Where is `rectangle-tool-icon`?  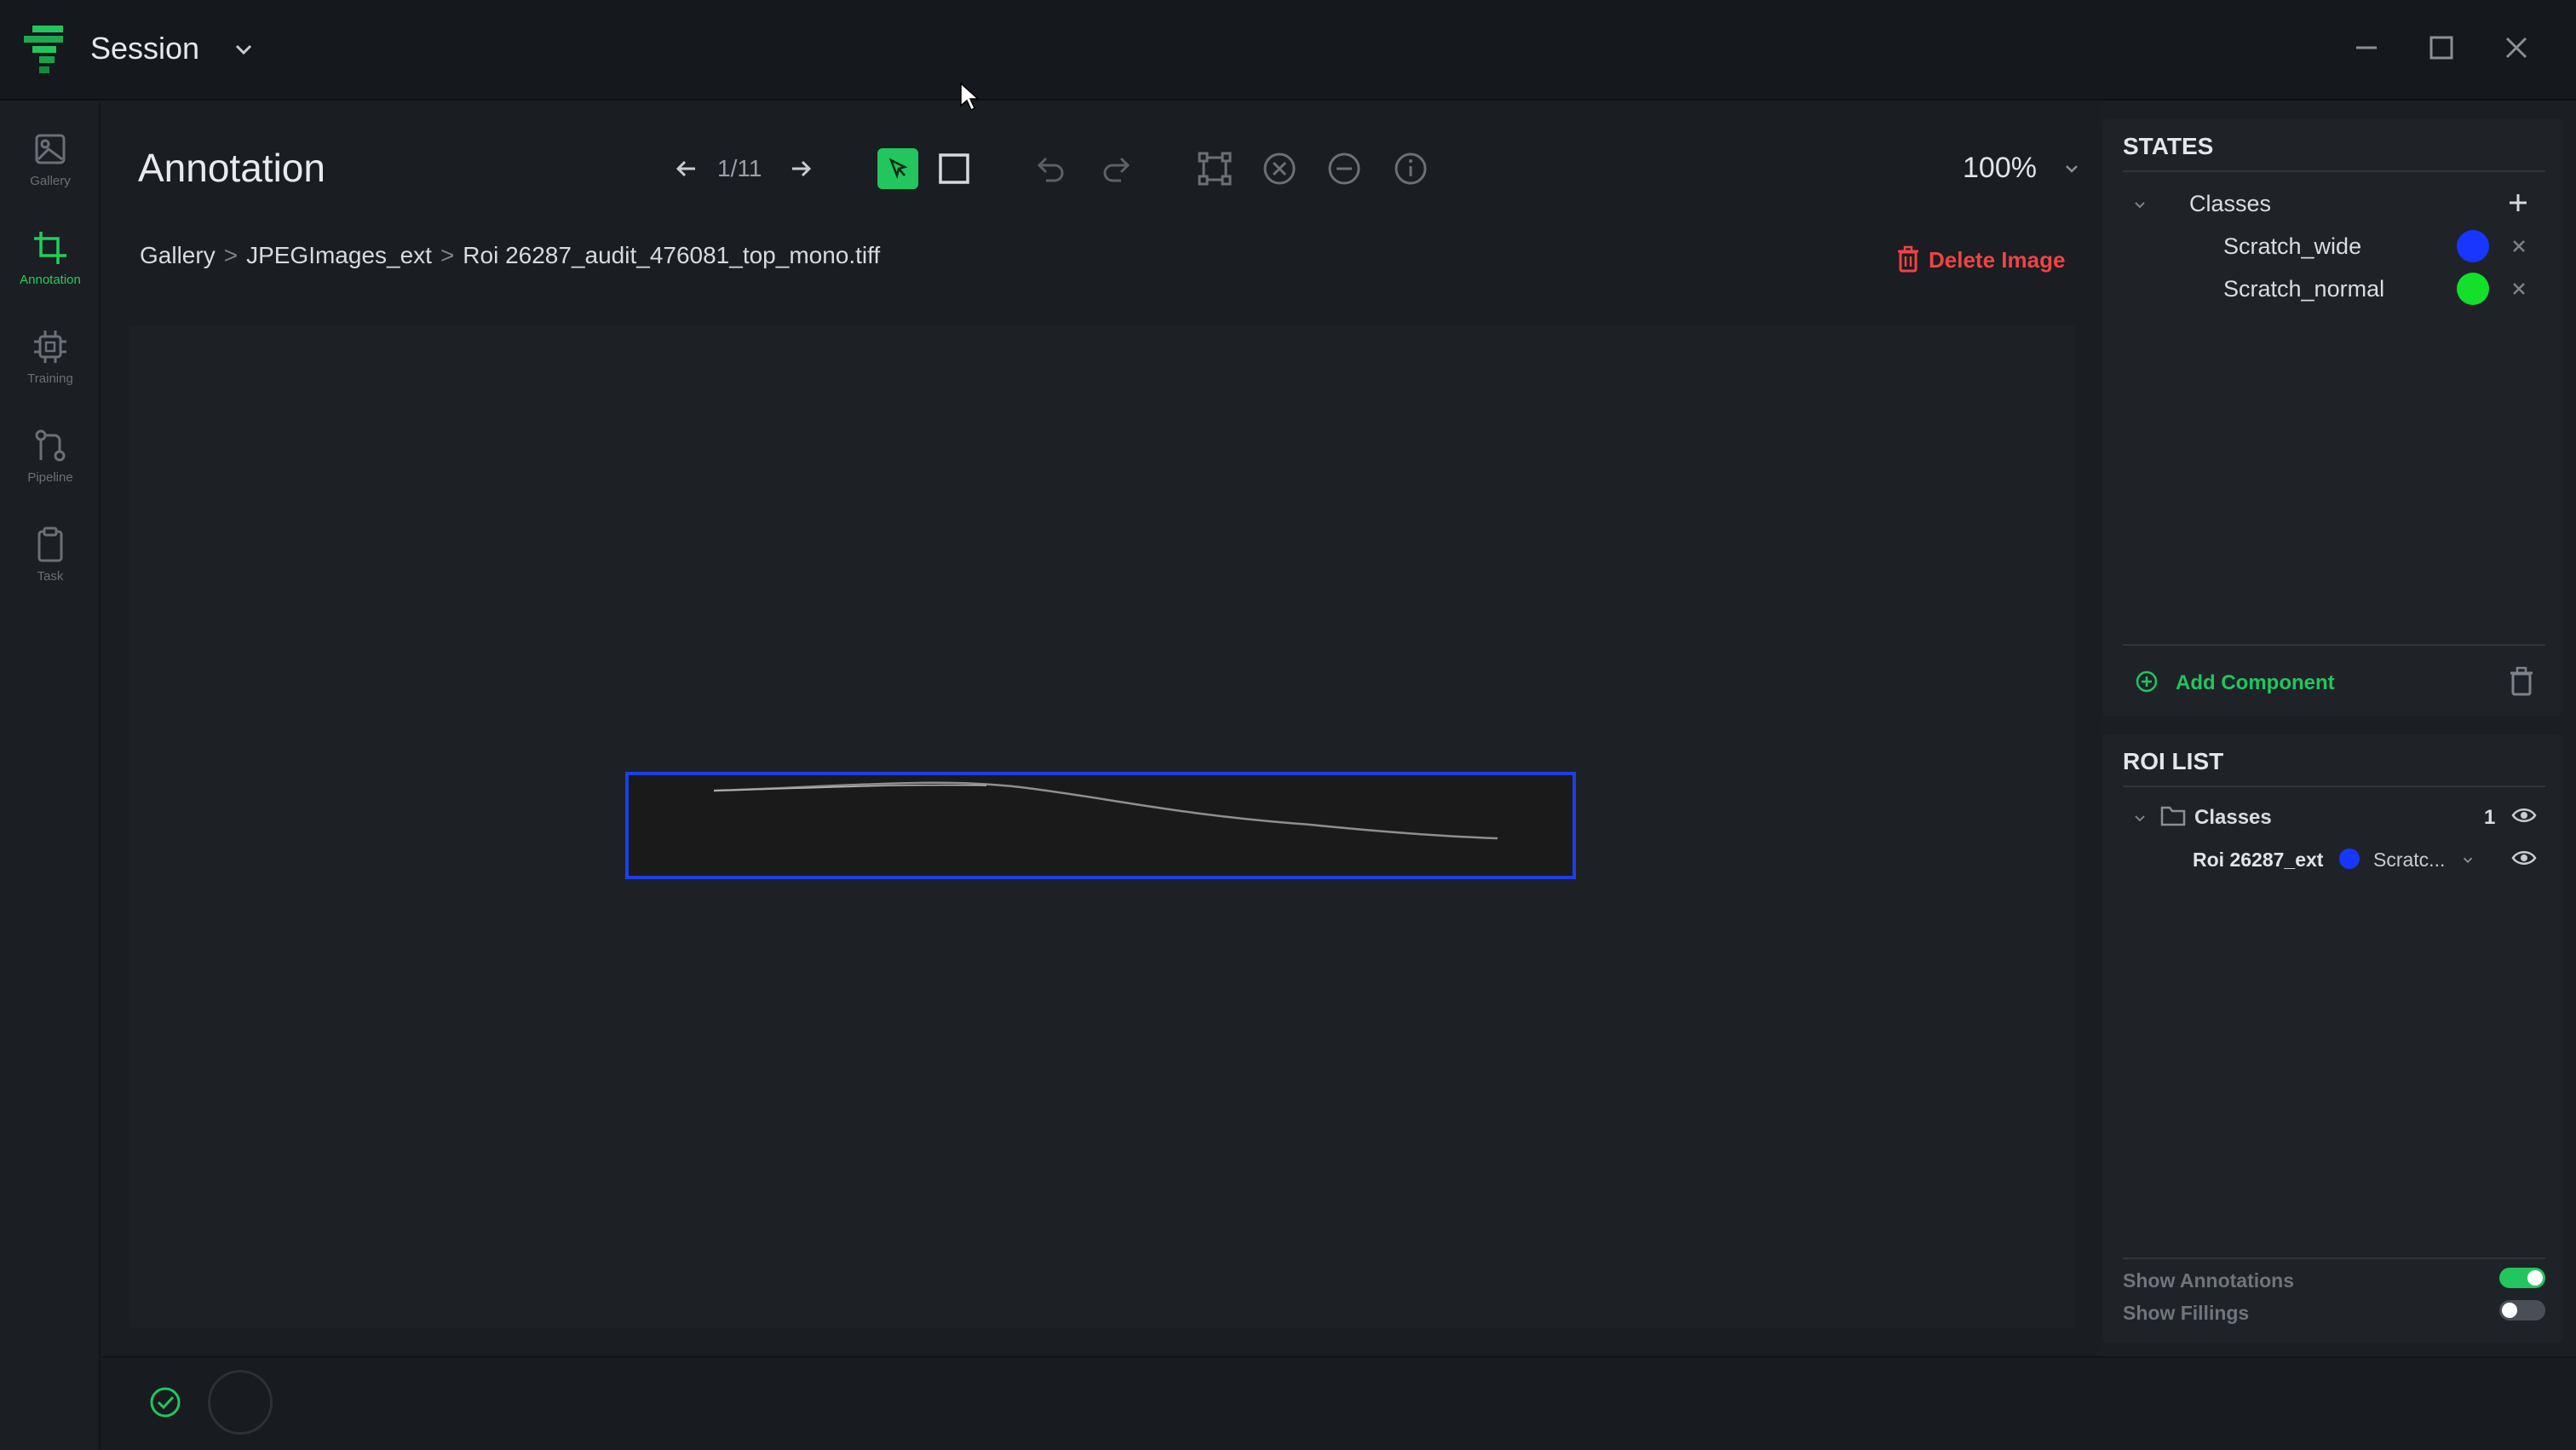 rectangle-tool-icon is located at coordinates (954, 168).